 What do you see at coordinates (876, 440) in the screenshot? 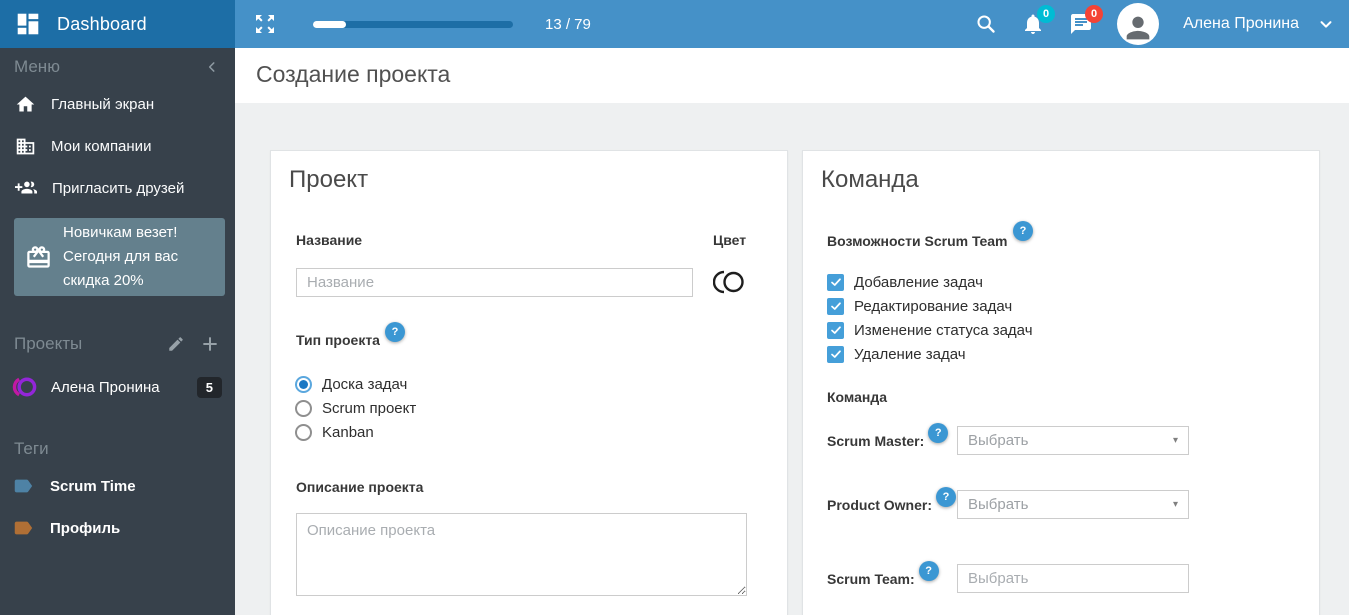
I see `scrum-master-label: Scrum Master:` at bounding box center [876, 440].